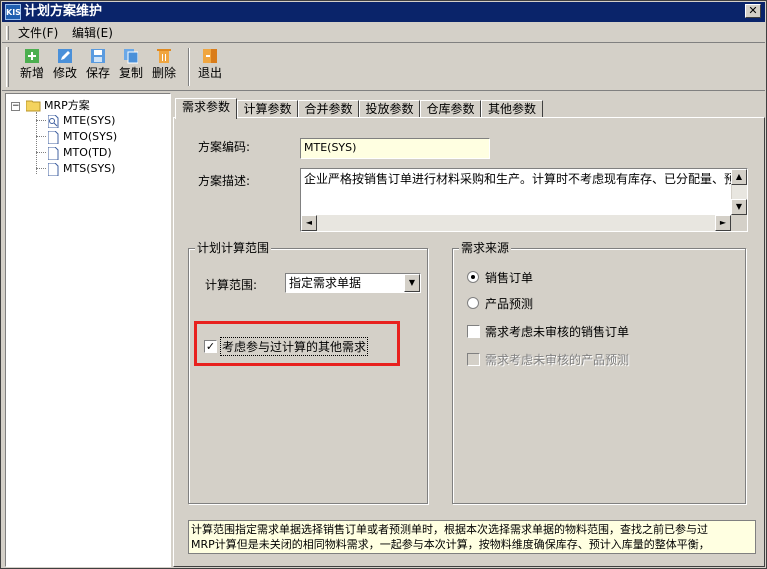  Describe the element at coordinates (67, 105) in the screenshot. I see `tree-root-label: MRP方案` at that location.